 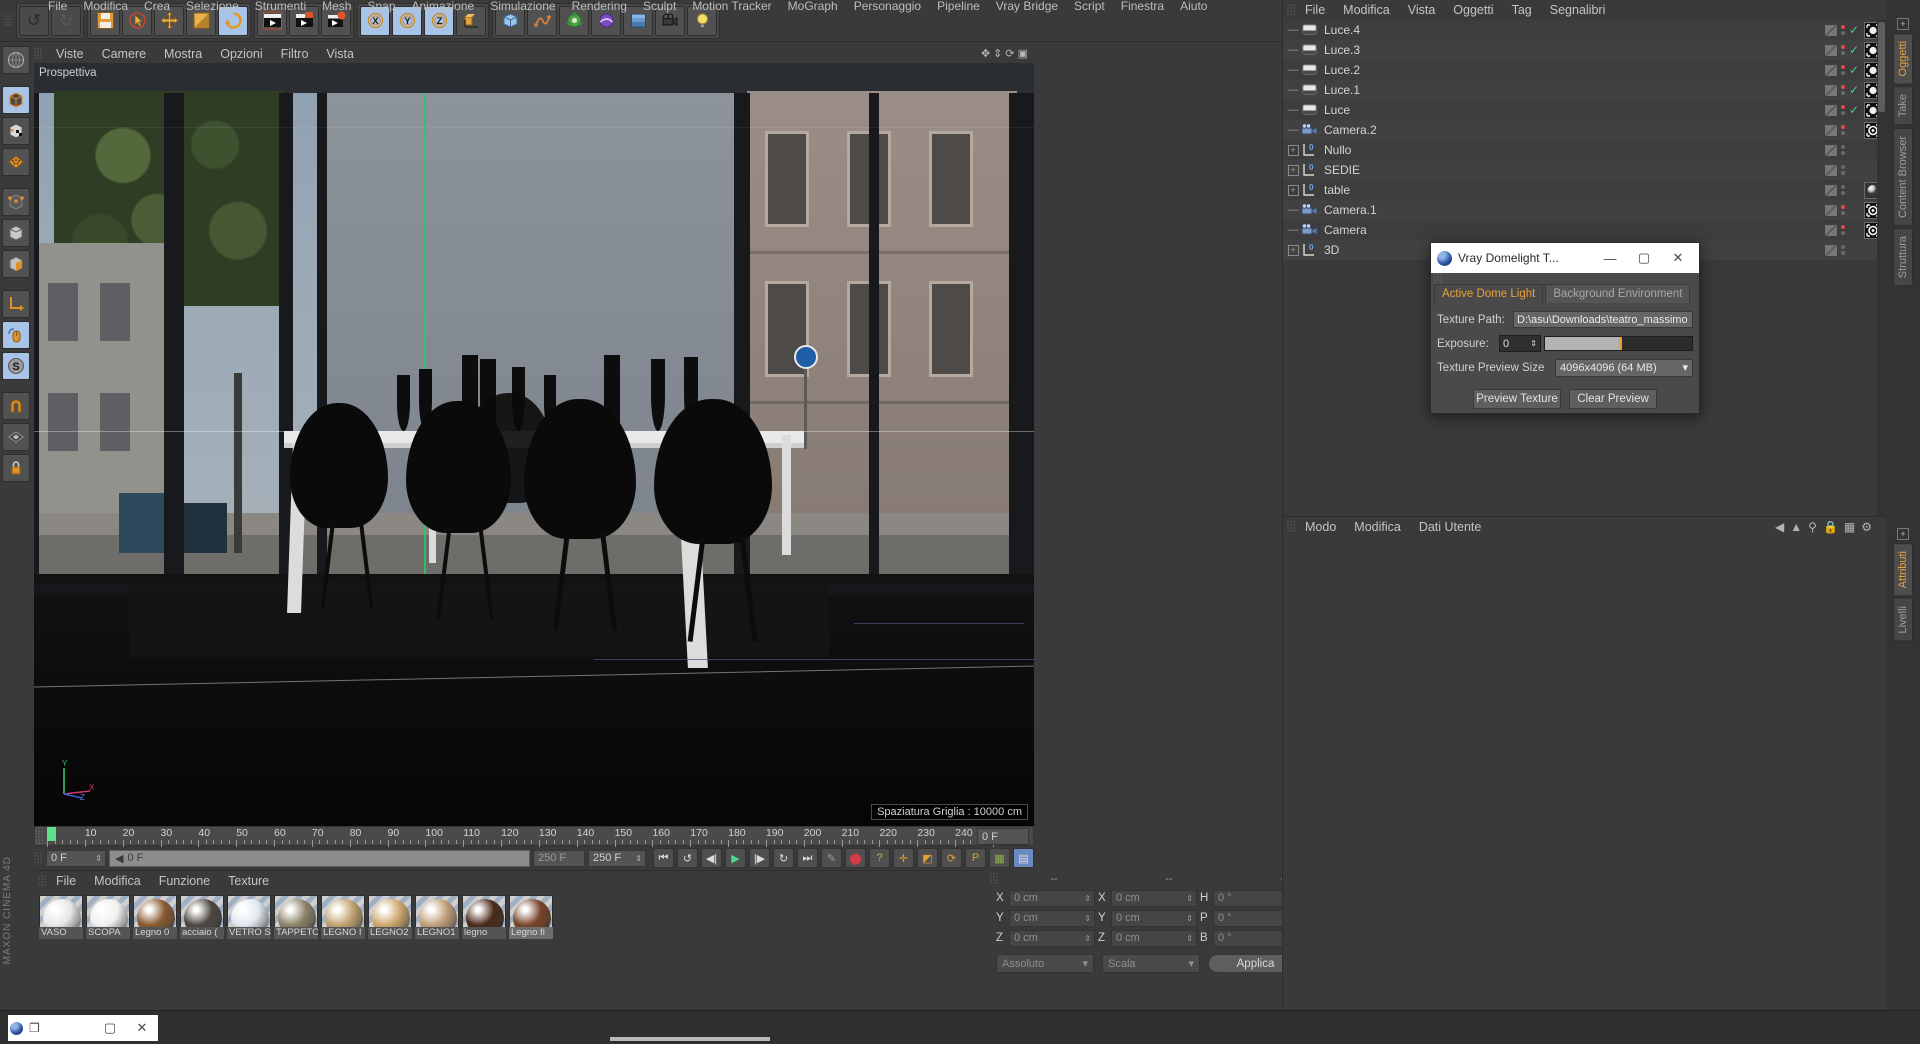 What do you see at coordinates (1903, 569) in the screenshot?
I see `tab-attributi: Attributi` at bounding box center [1903, 569].